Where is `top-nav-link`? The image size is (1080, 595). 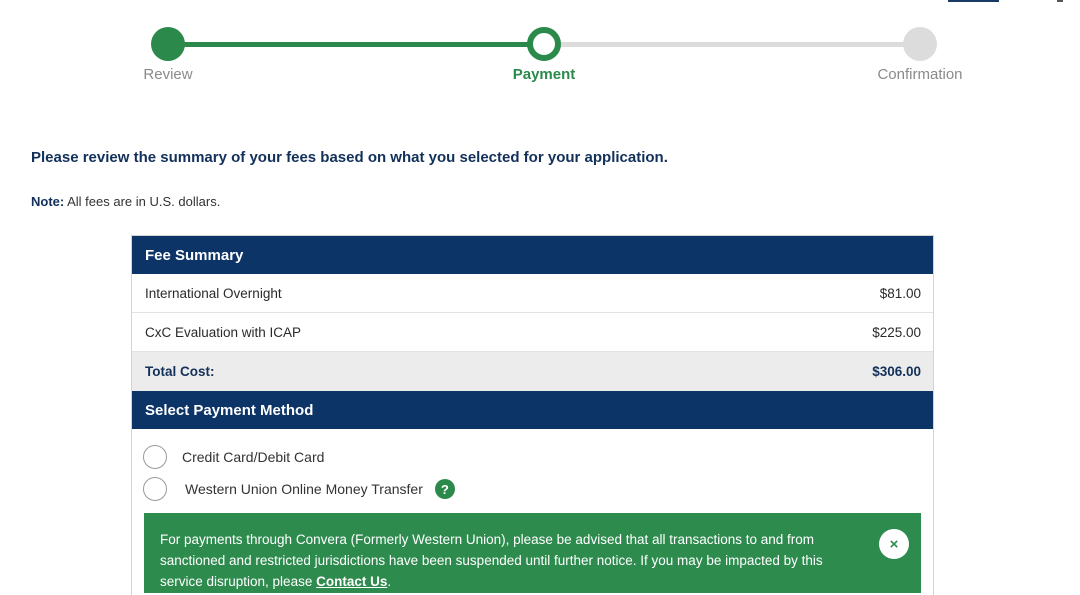 top-nav-link is located at coordinates (973, 1).